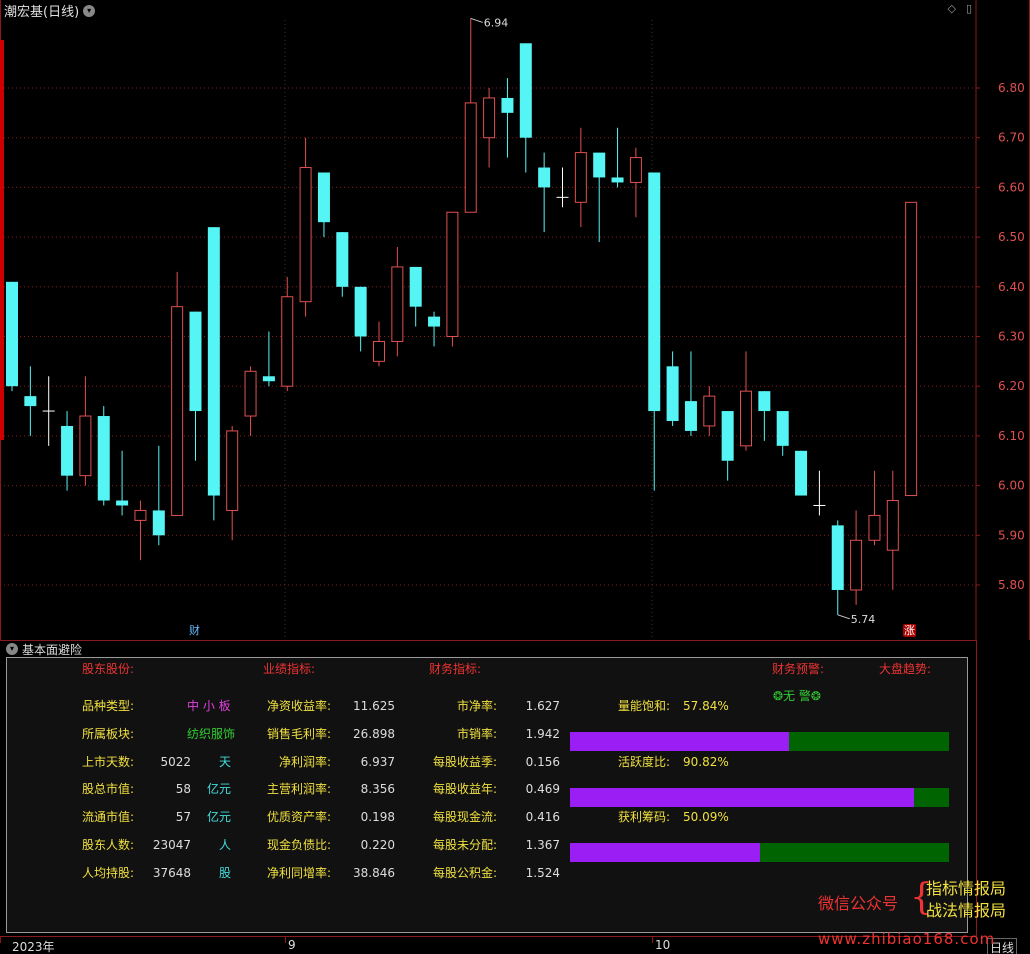  What do you see at coordinates (476, 20) in the screenshot?
I see `high-arrow` at bounding box center [476, 20].